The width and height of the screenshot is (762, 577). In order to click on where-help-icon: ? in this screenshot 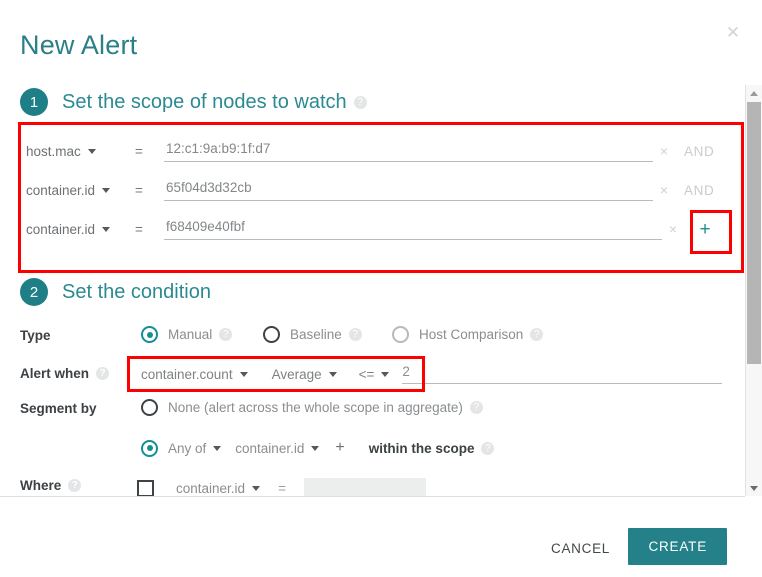, I will do `click(75, 485)`.